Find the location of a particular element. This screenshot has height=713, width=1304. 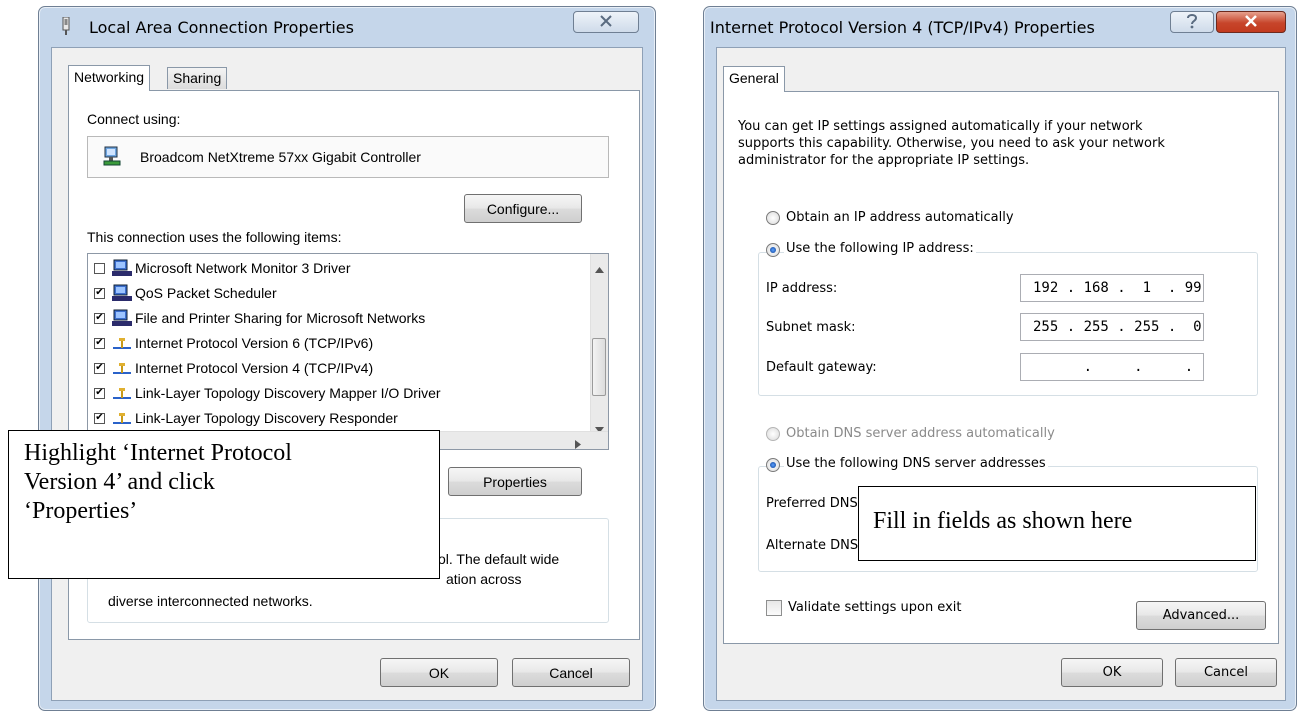

list-item: ✔ Internet Protocol Version 6 (TCP/IPv6) is located at coordinates (233, 343).